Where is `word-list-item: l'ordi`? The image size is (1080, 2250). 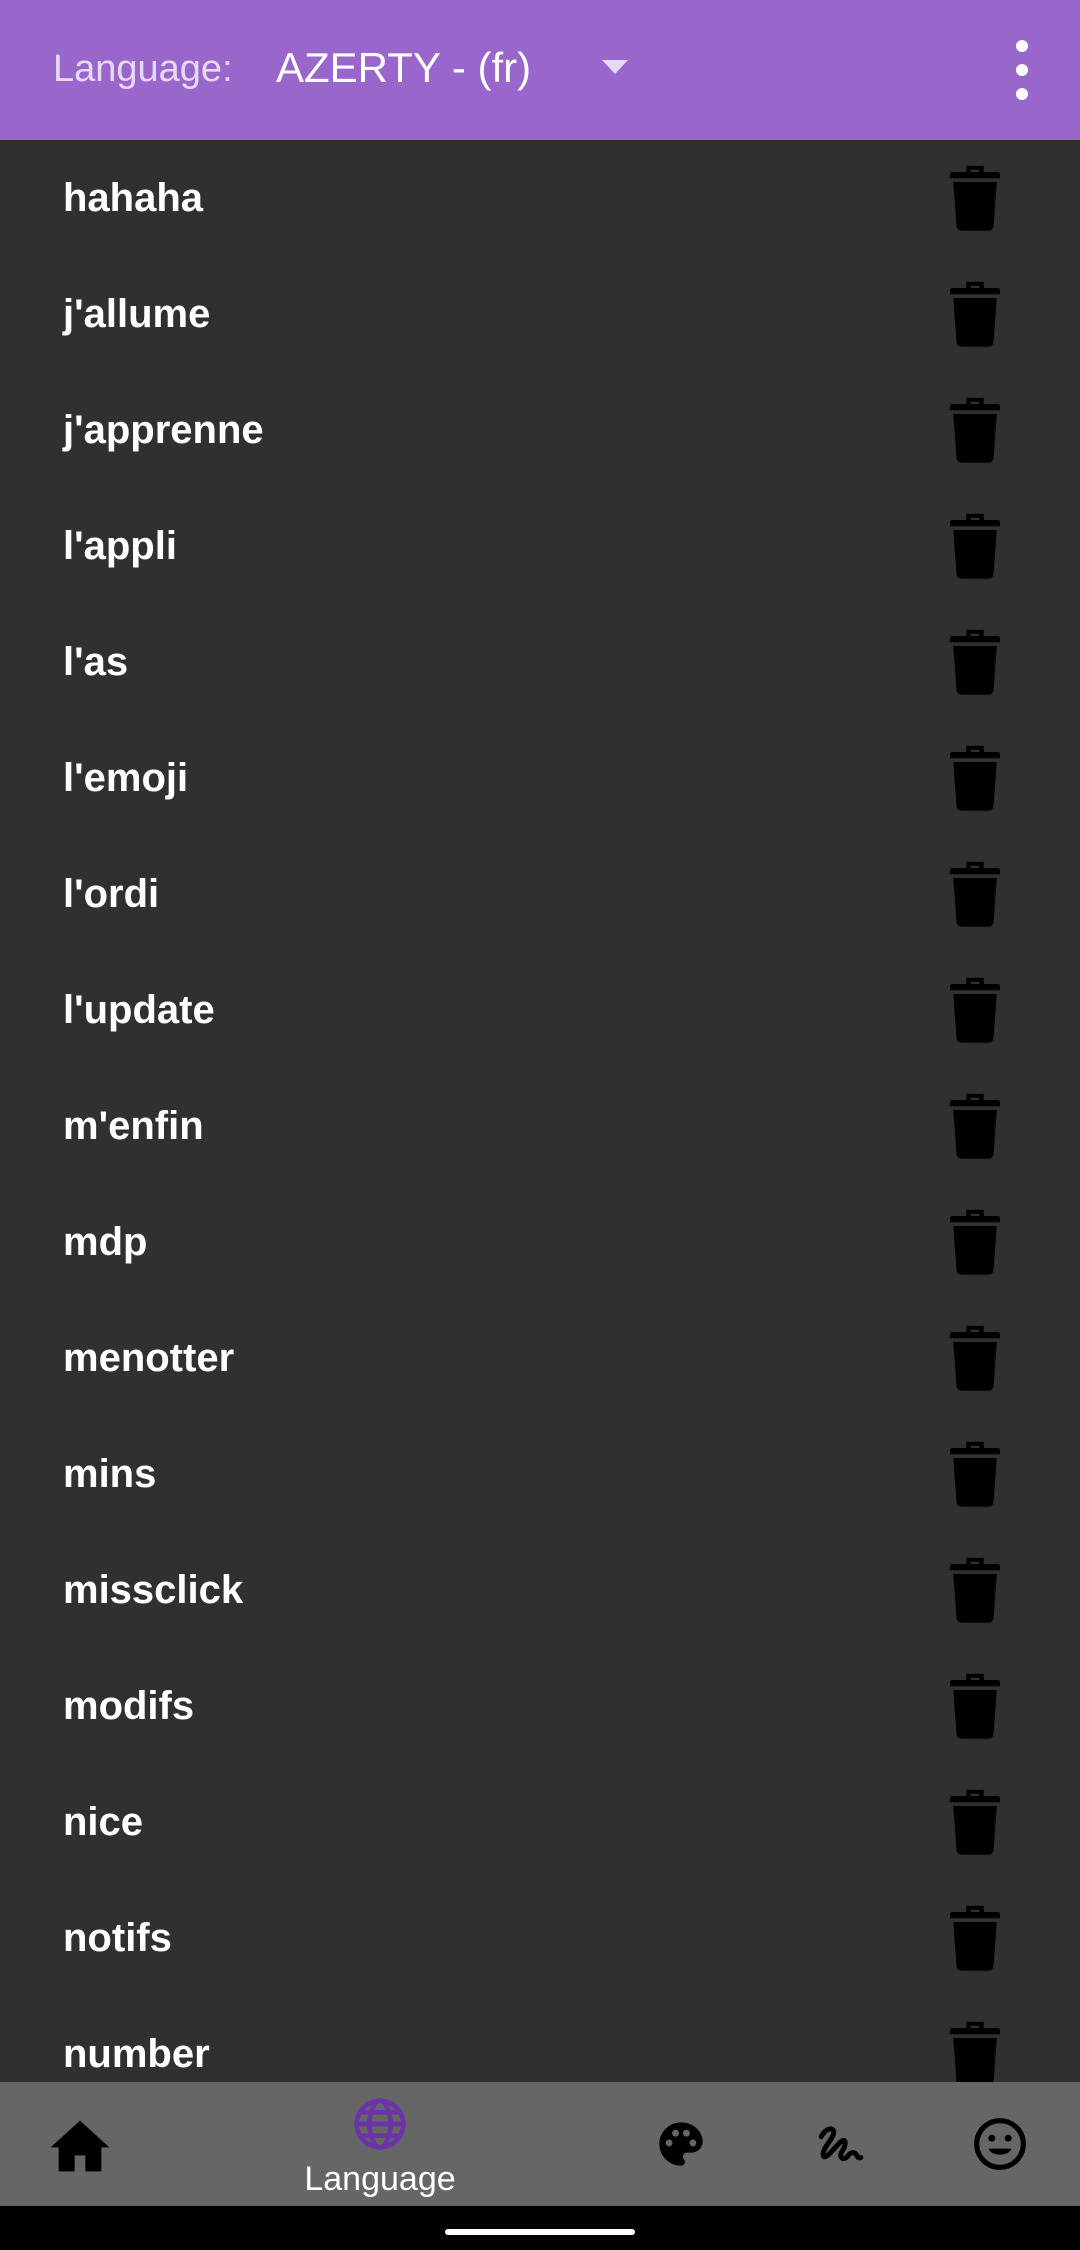 word-list-item: l'ordi is located at coordinates (540, 894).